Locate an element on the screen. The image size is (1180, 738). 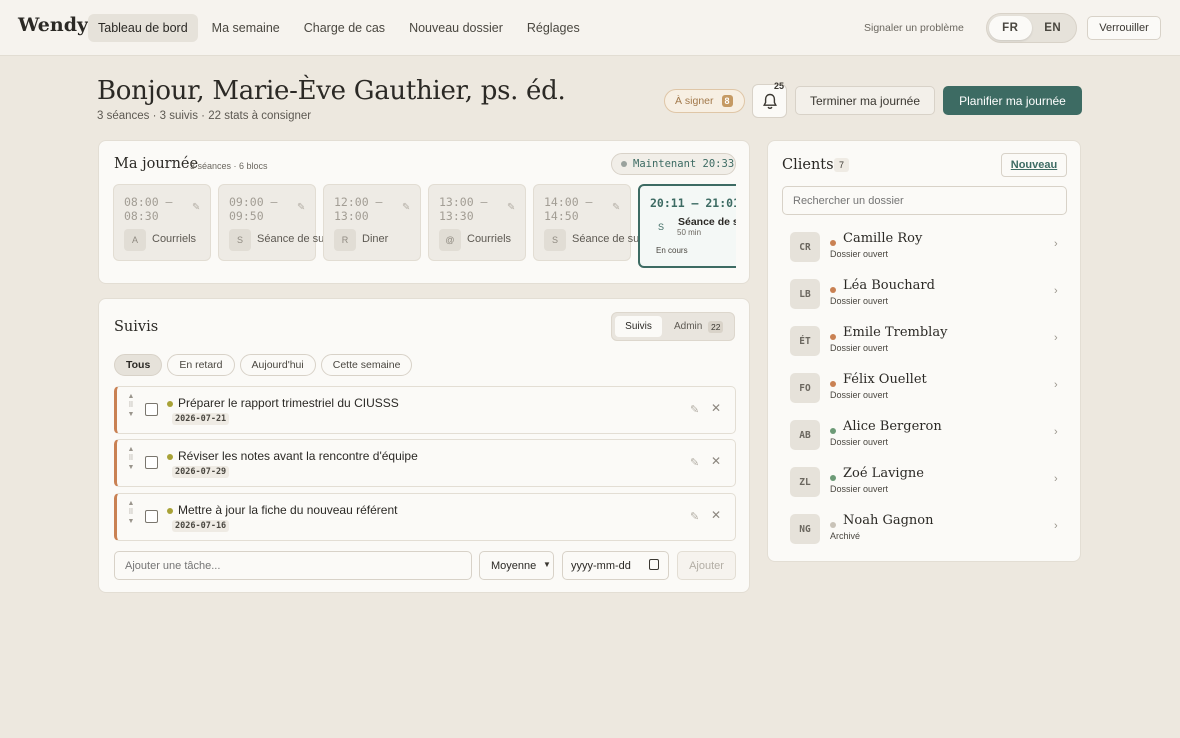
end-day-button: Terminer ma journée is located at coordinates (865, 100).